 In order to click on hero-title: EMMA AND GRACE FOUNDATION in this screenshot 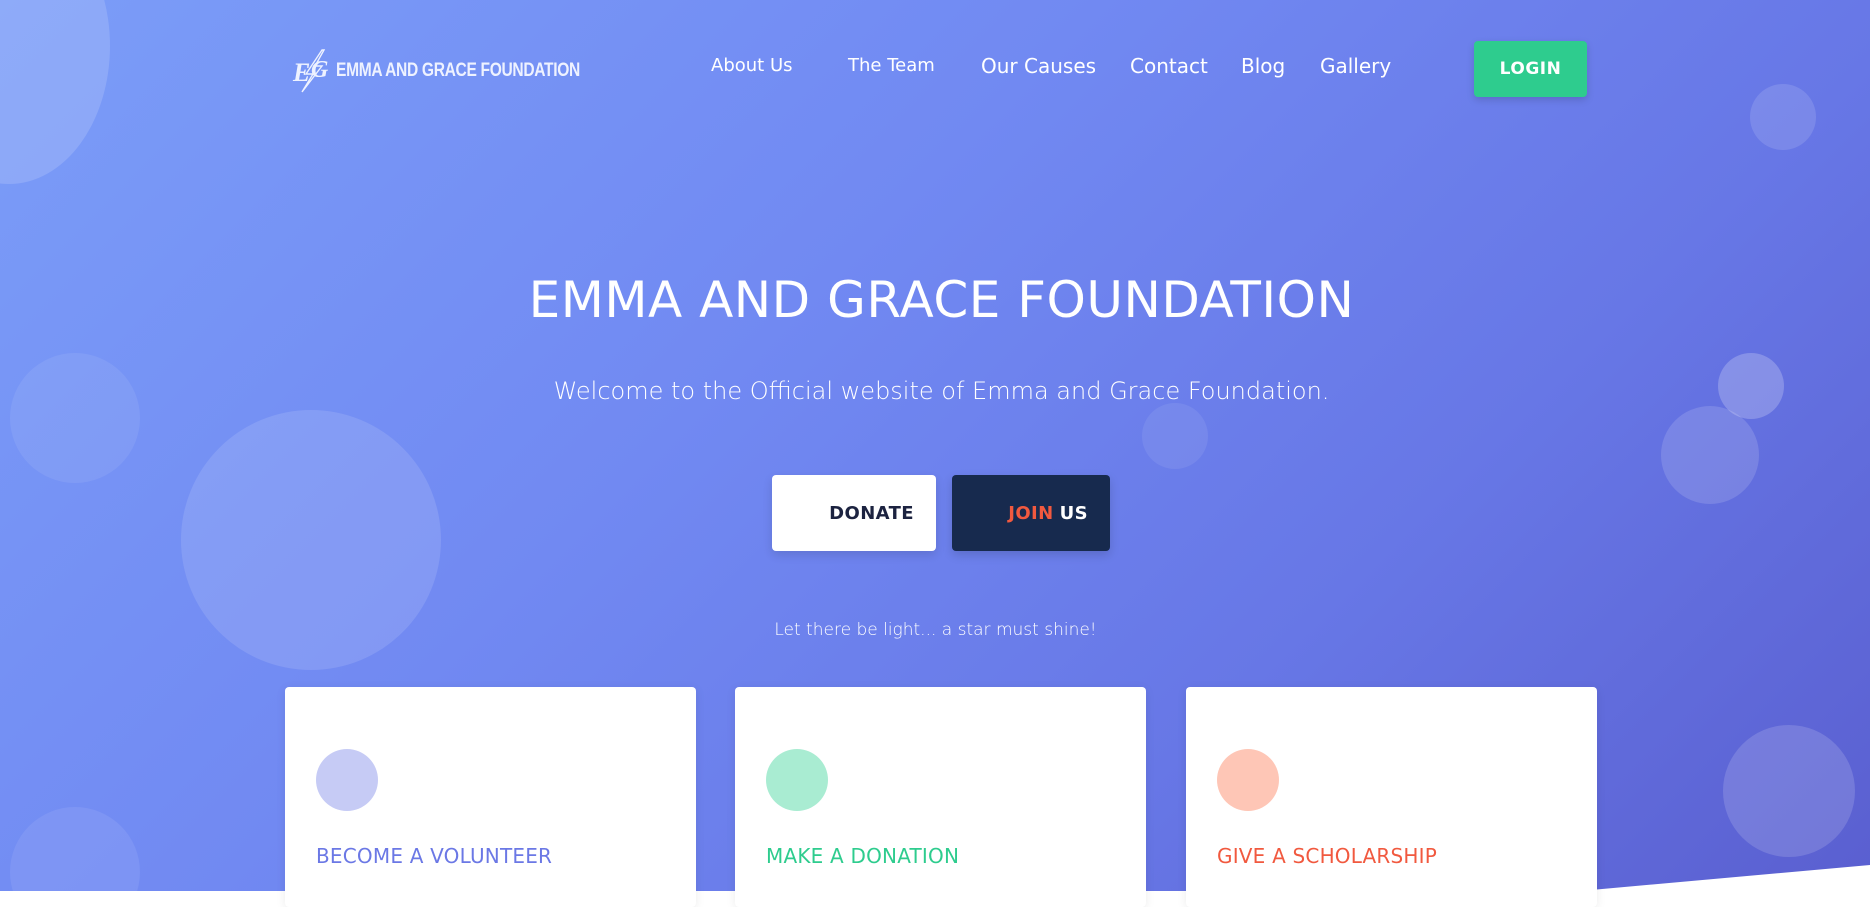, I will do `click(941, 300)`.